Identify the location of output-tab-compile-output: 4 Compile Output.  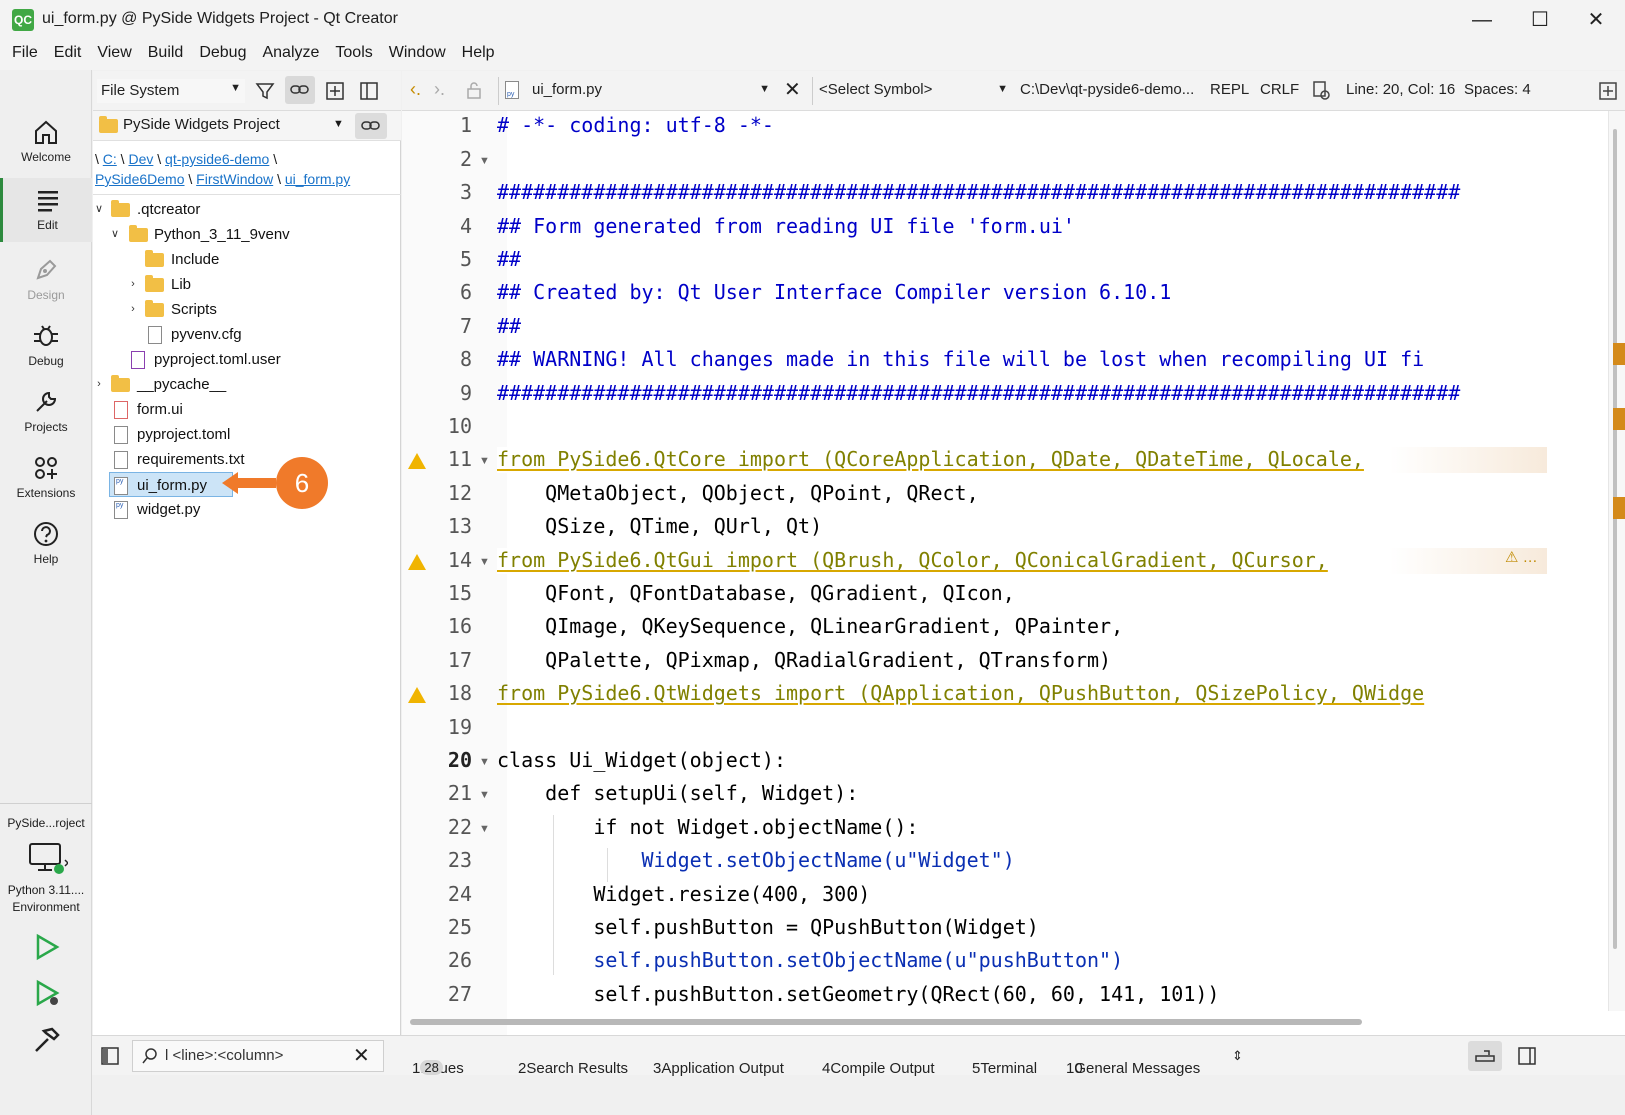
(878, 1062).